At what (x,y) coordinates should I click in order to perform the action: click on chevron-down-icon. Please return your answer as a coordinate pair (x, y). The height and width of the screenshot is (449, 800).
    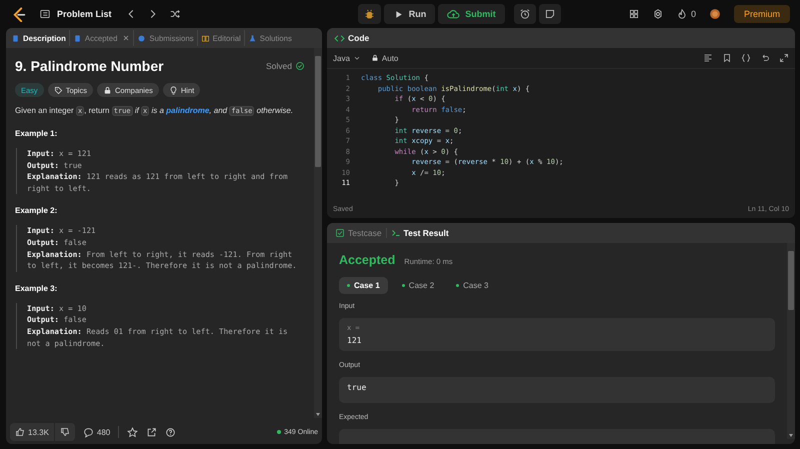
    Looking at the image, I should click on (356, 58).